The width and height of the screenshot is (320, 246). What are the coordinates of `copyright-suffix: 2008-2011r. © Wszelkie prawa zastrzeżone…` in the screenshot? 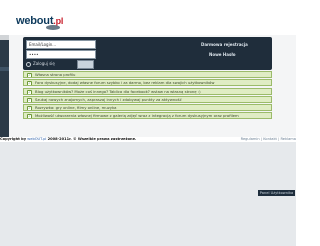 It's located at (91, 139).